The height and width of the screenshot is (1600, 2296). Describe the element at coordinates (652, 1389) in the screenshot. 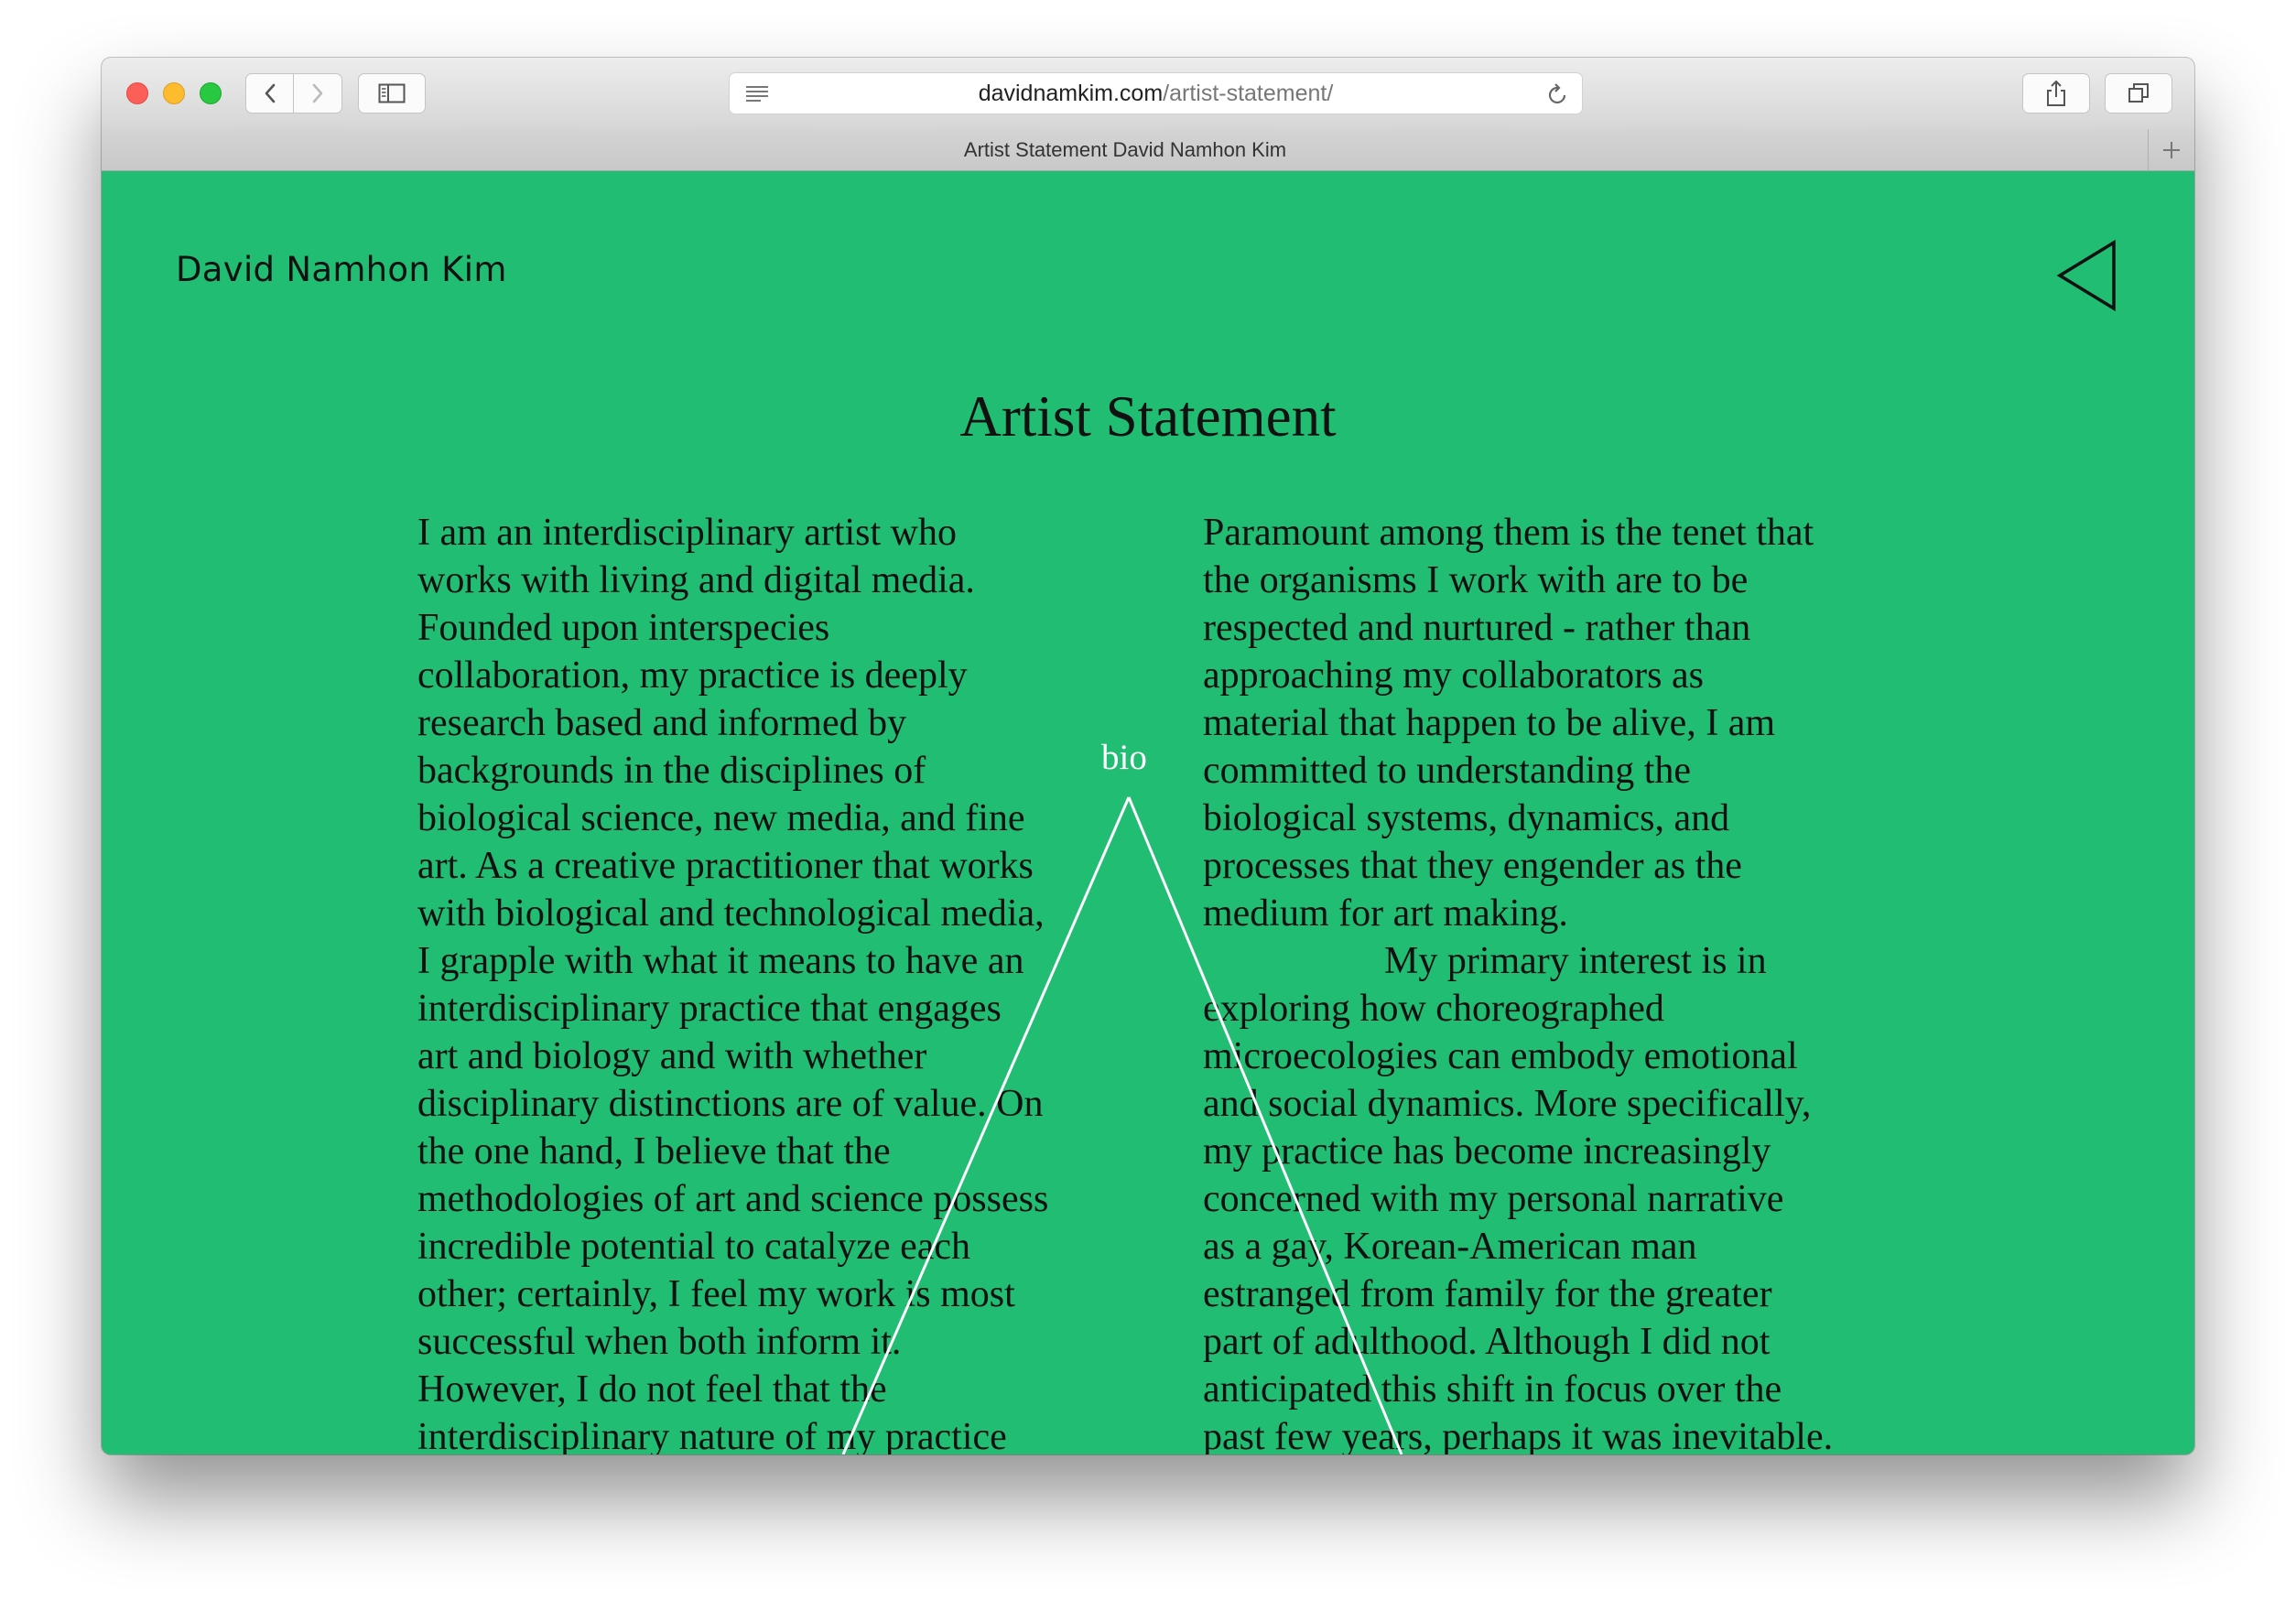

I see `text-line: However, I do not feel that the` at that location.